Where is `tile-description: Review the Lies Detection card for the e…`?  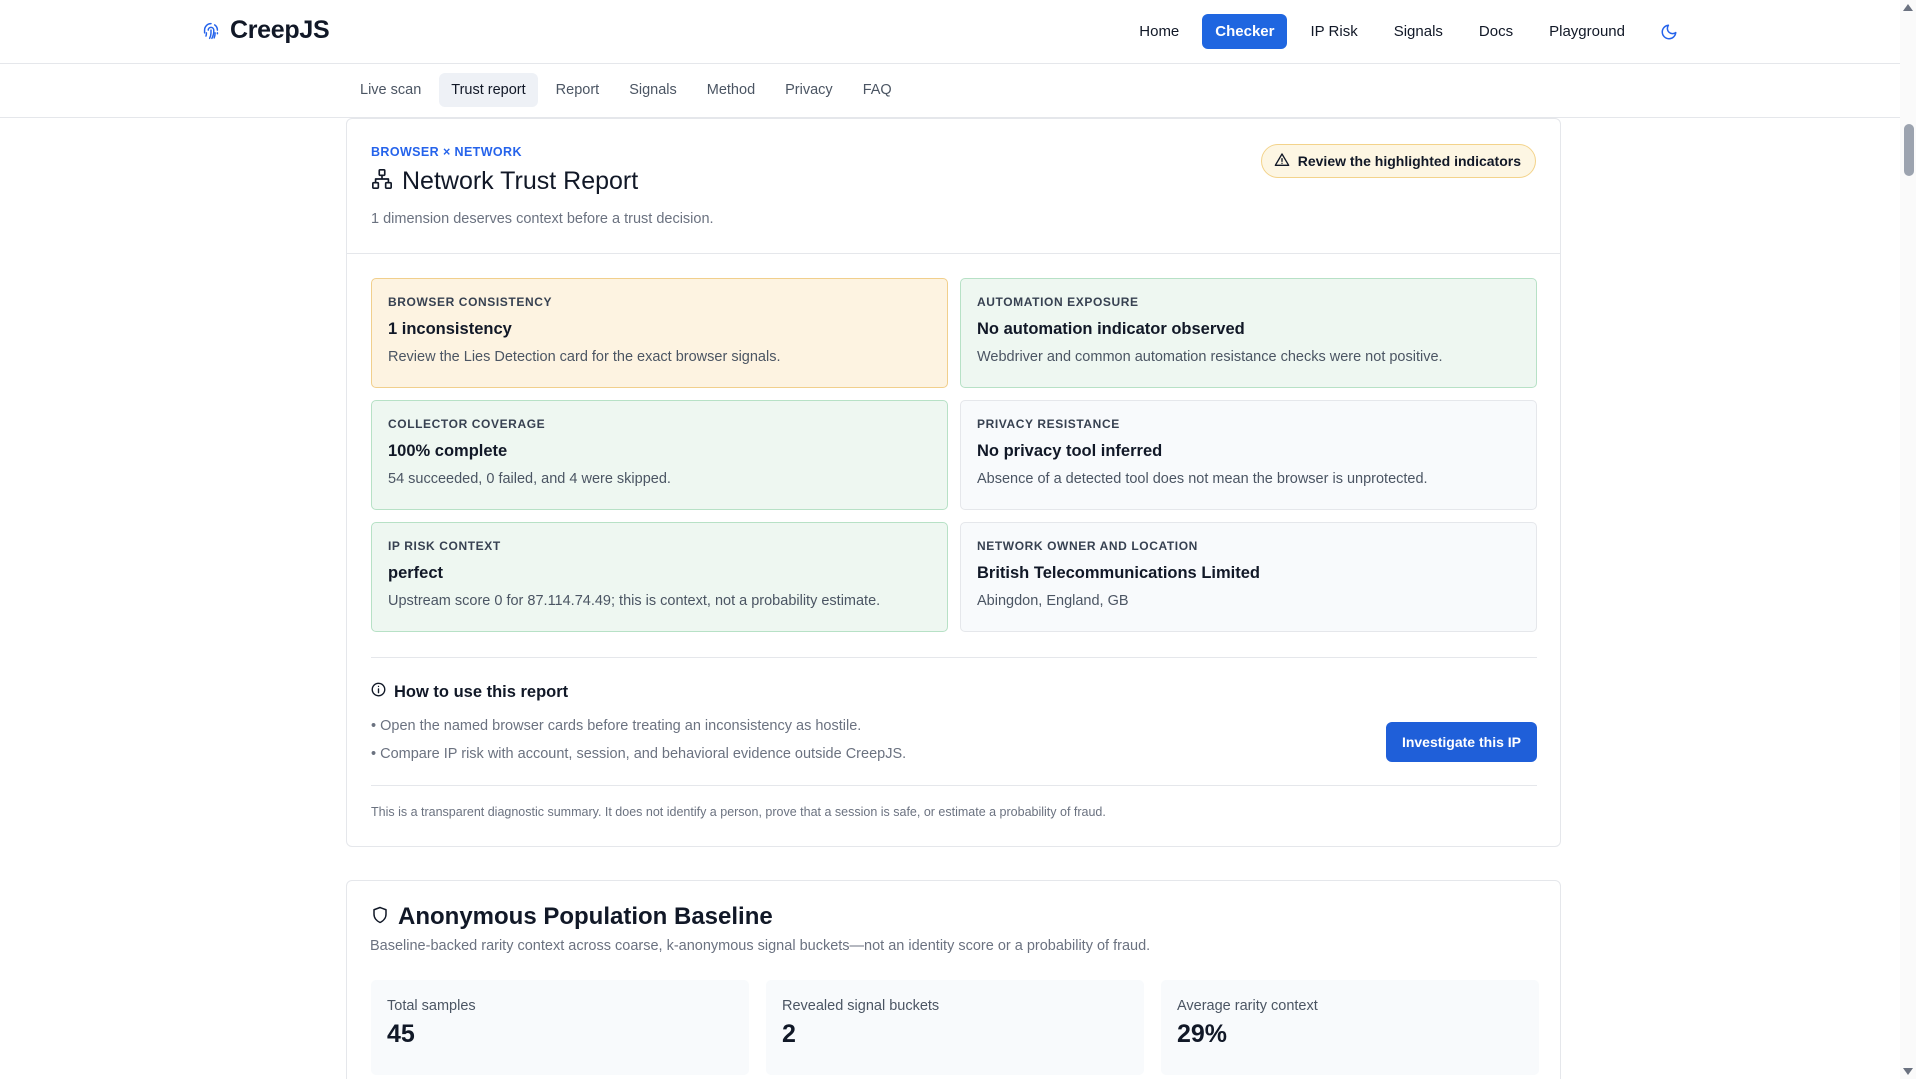
tile-description: Review the Lies Detection card for the e… is located at coordinates (584, 357).